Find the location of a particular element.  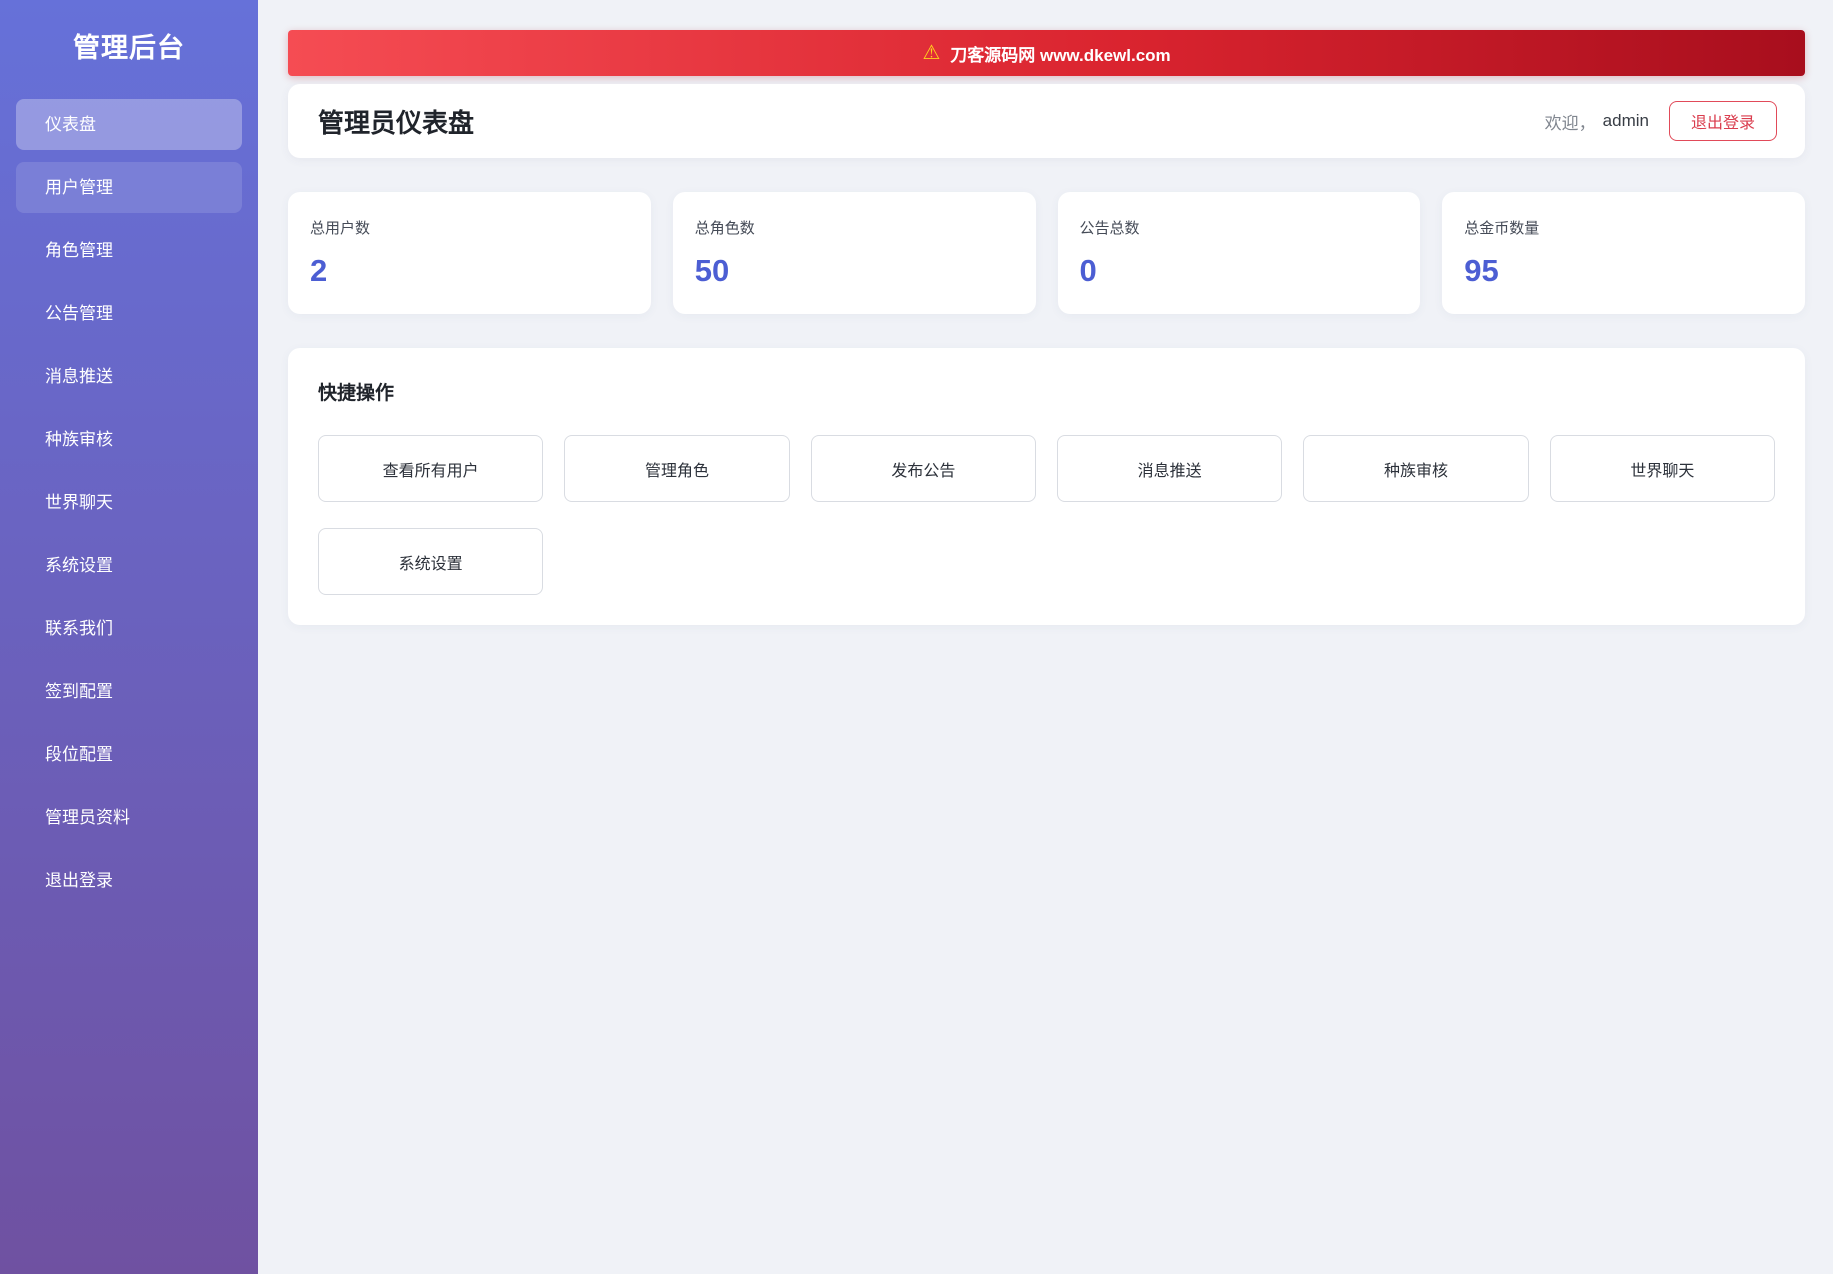

notice-banner: ⚠ 刀客源码网 www.dkewl.com is located at coordinates (1046, 53).